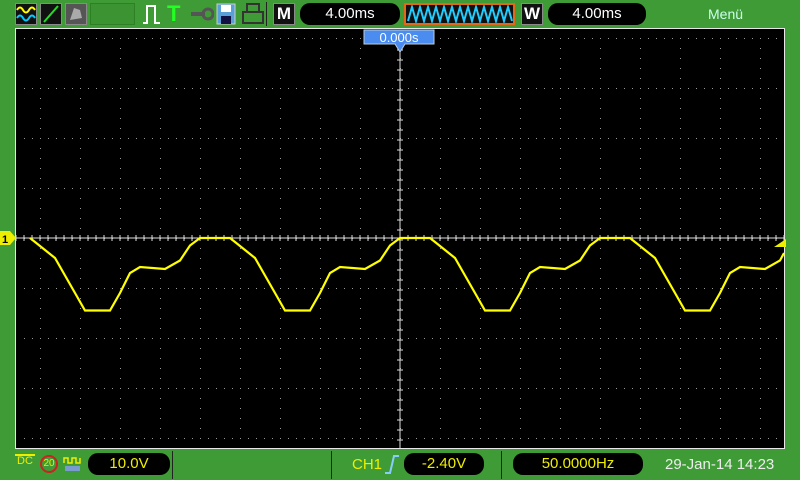  Describe the element at coordinates (367, 464) in the screenshot. I see `trigger-source: CH1` at that location.